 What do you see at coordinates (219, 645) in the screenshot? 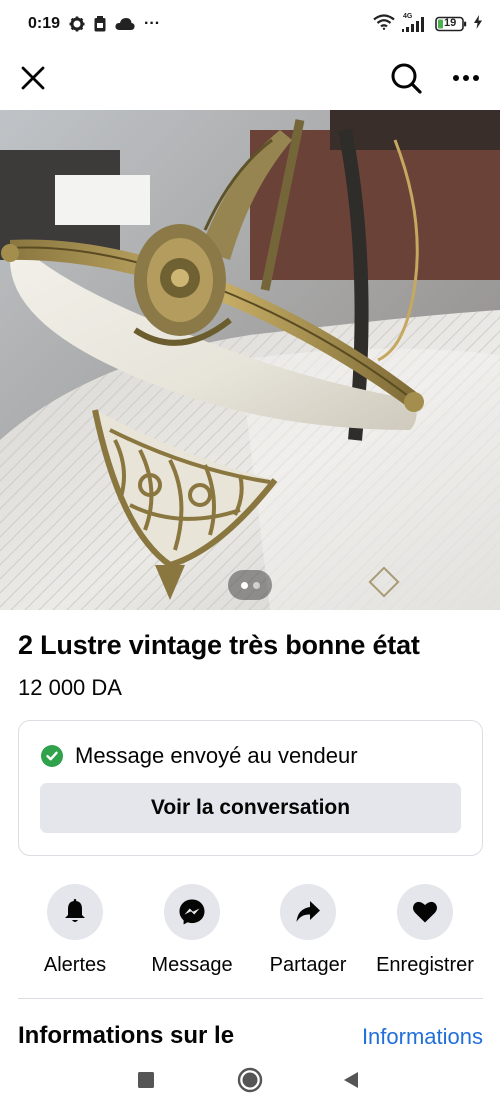
I see `listing-title: 2 Lustre vintage très bonne état` at bounding box center [219, 645].